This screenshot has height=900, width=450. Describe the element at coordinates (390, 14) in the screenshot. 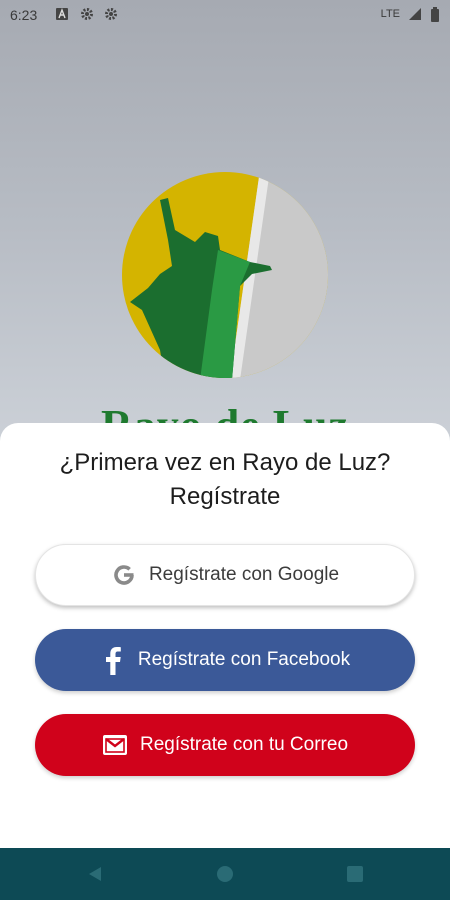

I see `network-type: LTE` at that location.